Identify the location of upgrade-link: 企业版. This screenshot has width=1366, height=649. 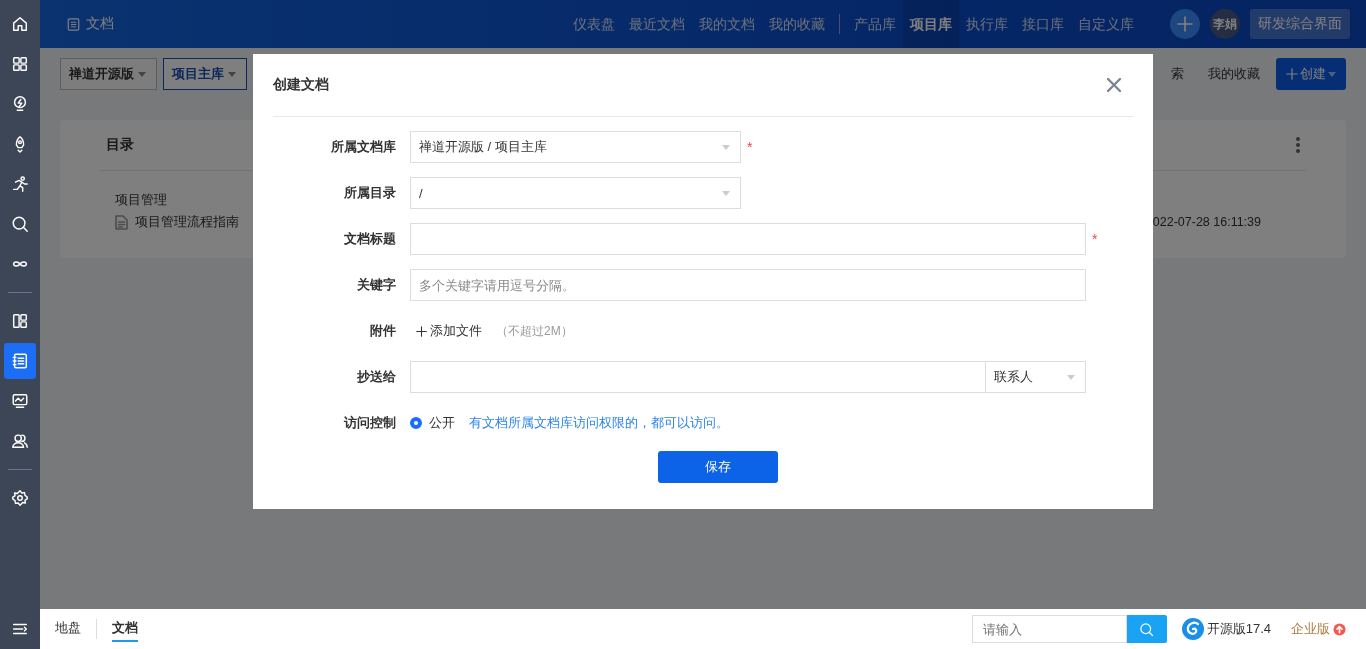
(1318, 629).